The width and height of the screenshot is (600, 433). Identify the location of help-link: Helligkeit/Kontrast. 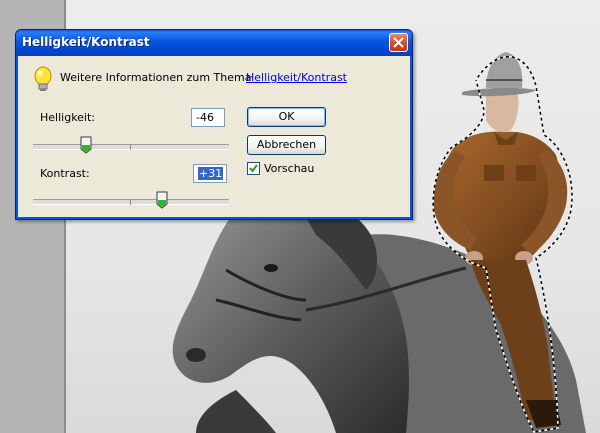
(296, 77).